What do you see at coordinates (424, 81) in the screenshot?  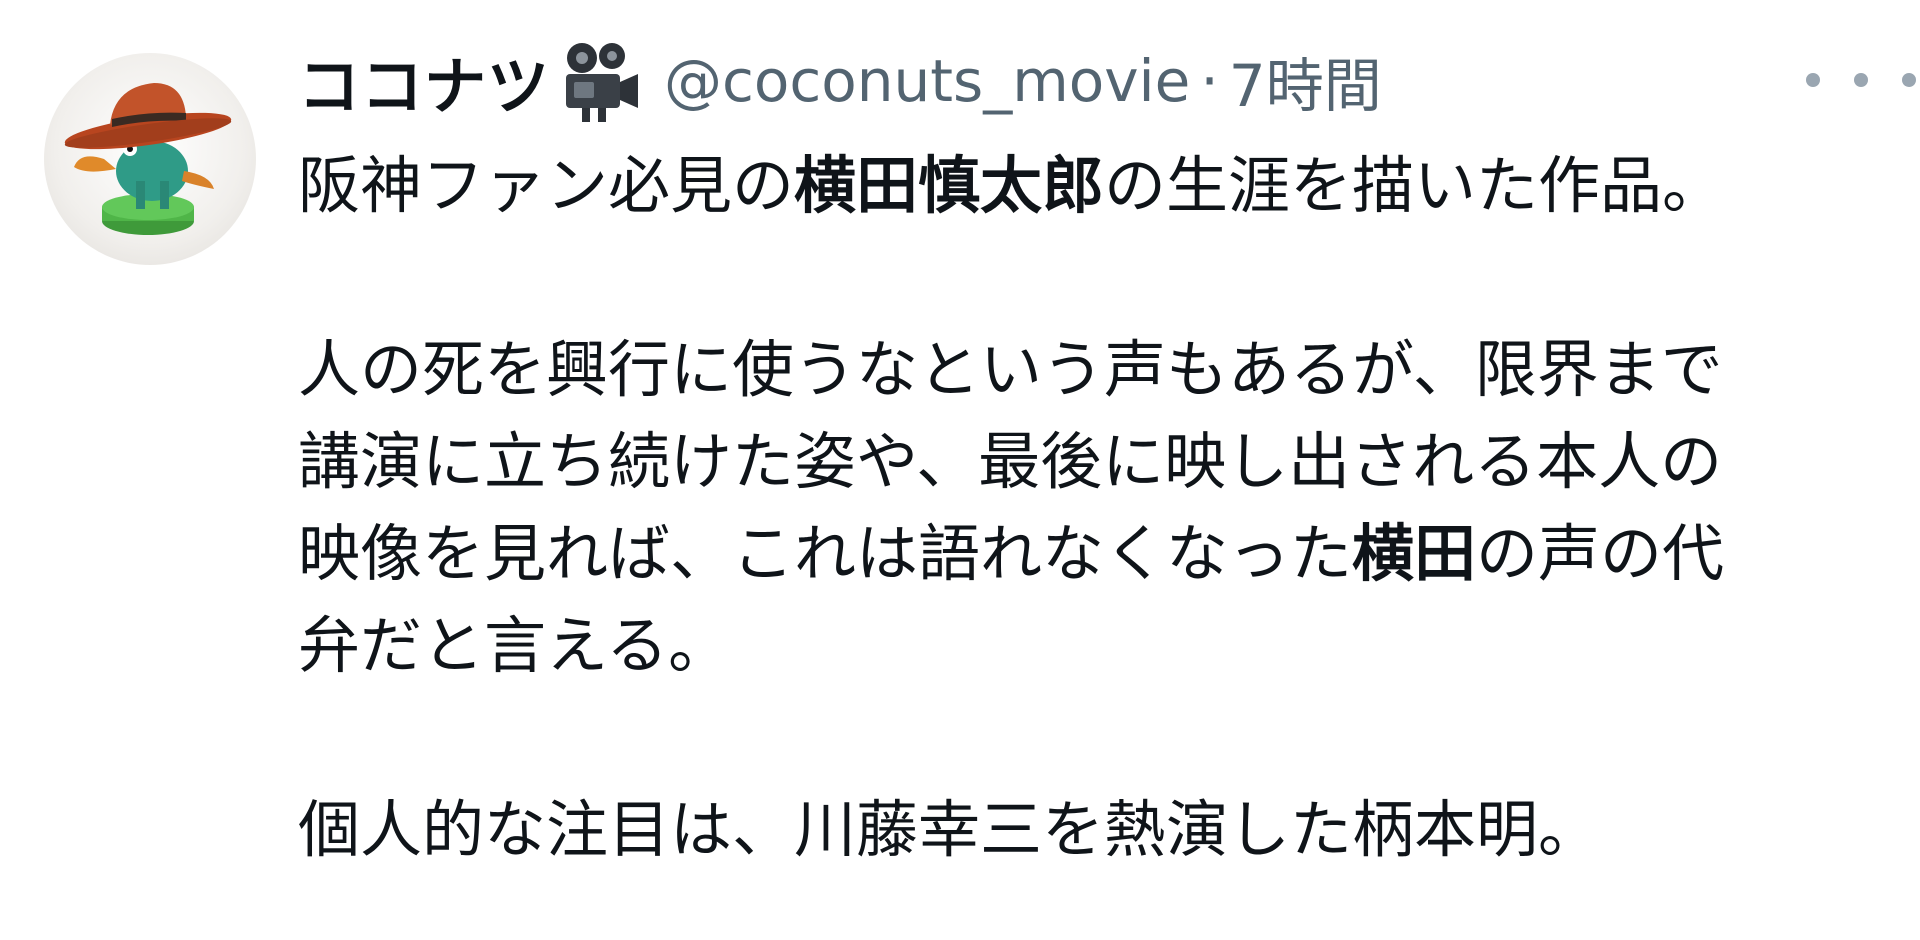 I see `display-name: ココナツ` at bounding box center [424, 81].